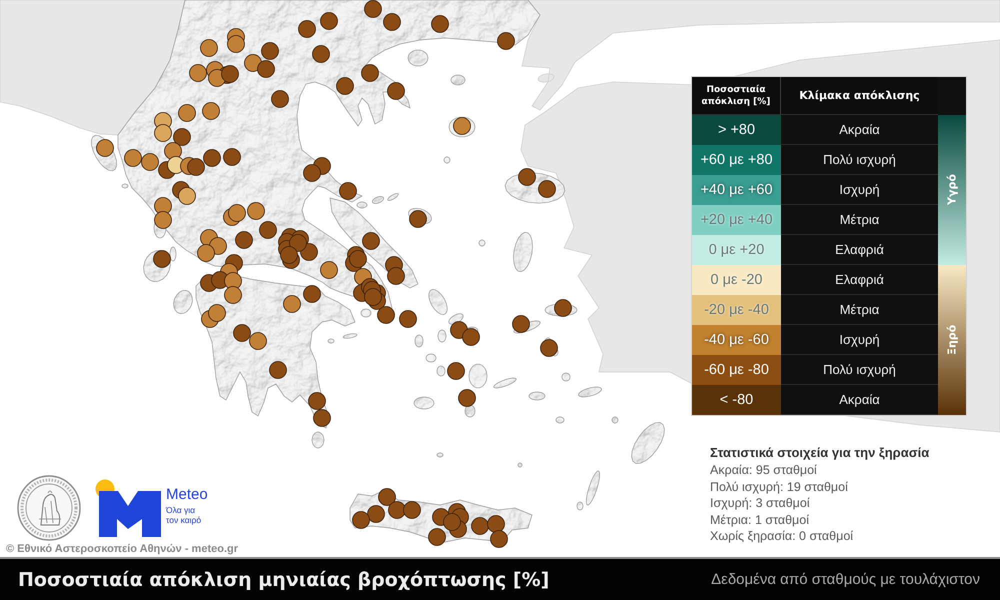 Image resolution: width=1000 pixels, height=600 pixels. What do you see at coordinates (736, 340) in the screenshot?
I see `range-cell: -40 με -60` at bounding box center [736, 340].